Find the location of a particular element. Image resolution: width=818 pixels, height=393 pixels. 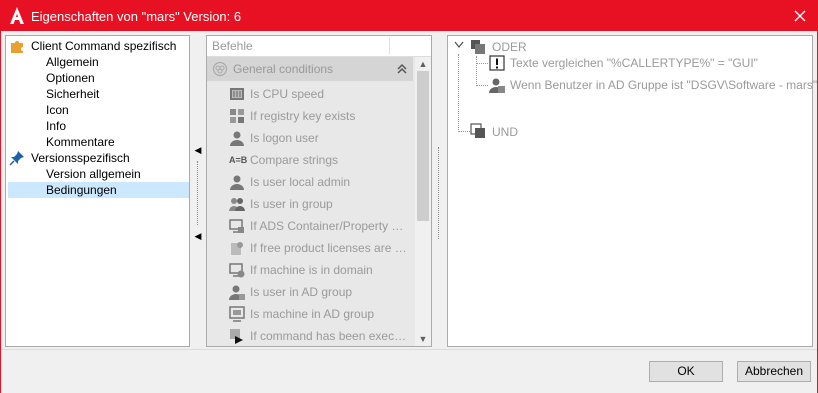

tree-item-client-command: Client Command spezifisch is located at coordinates (98, 46).